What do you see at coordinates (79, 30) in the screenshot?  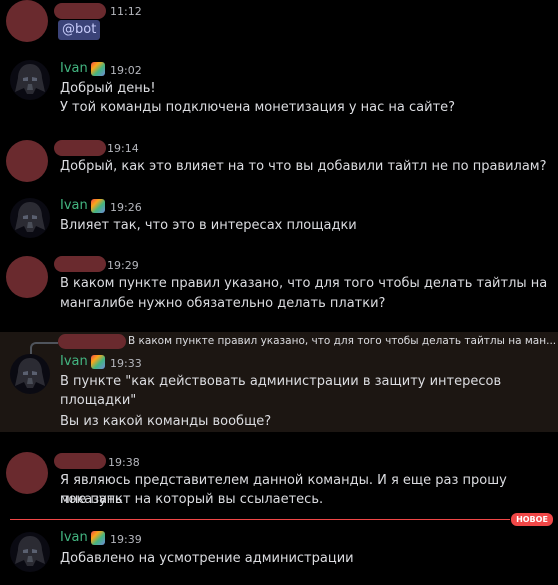 I see `mention-tag: @bot` at bounding box center [79, 30].